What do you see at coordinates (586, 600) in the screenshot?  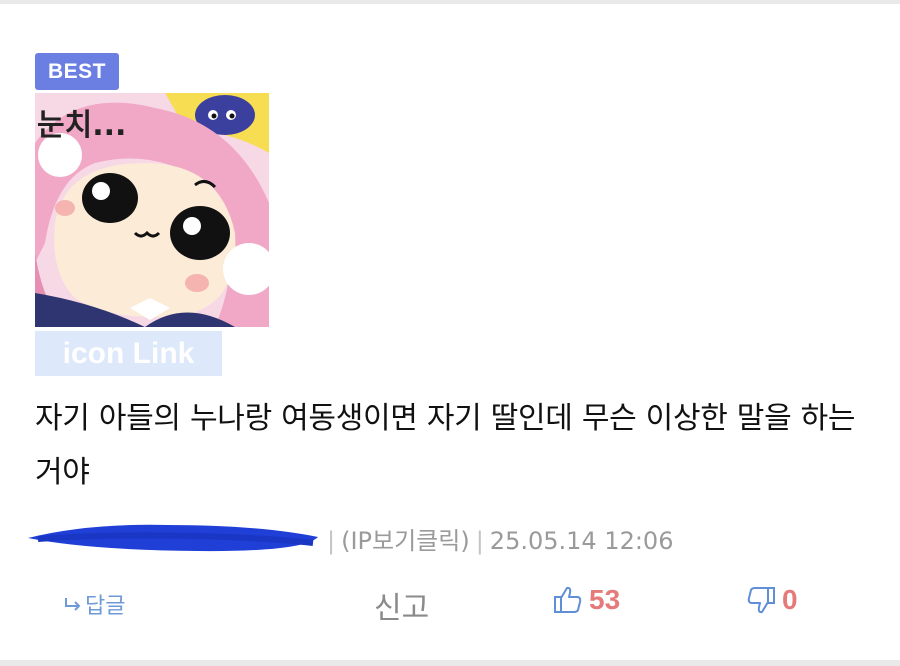 I see `like-button: 53` at bounding box center [586, 600].